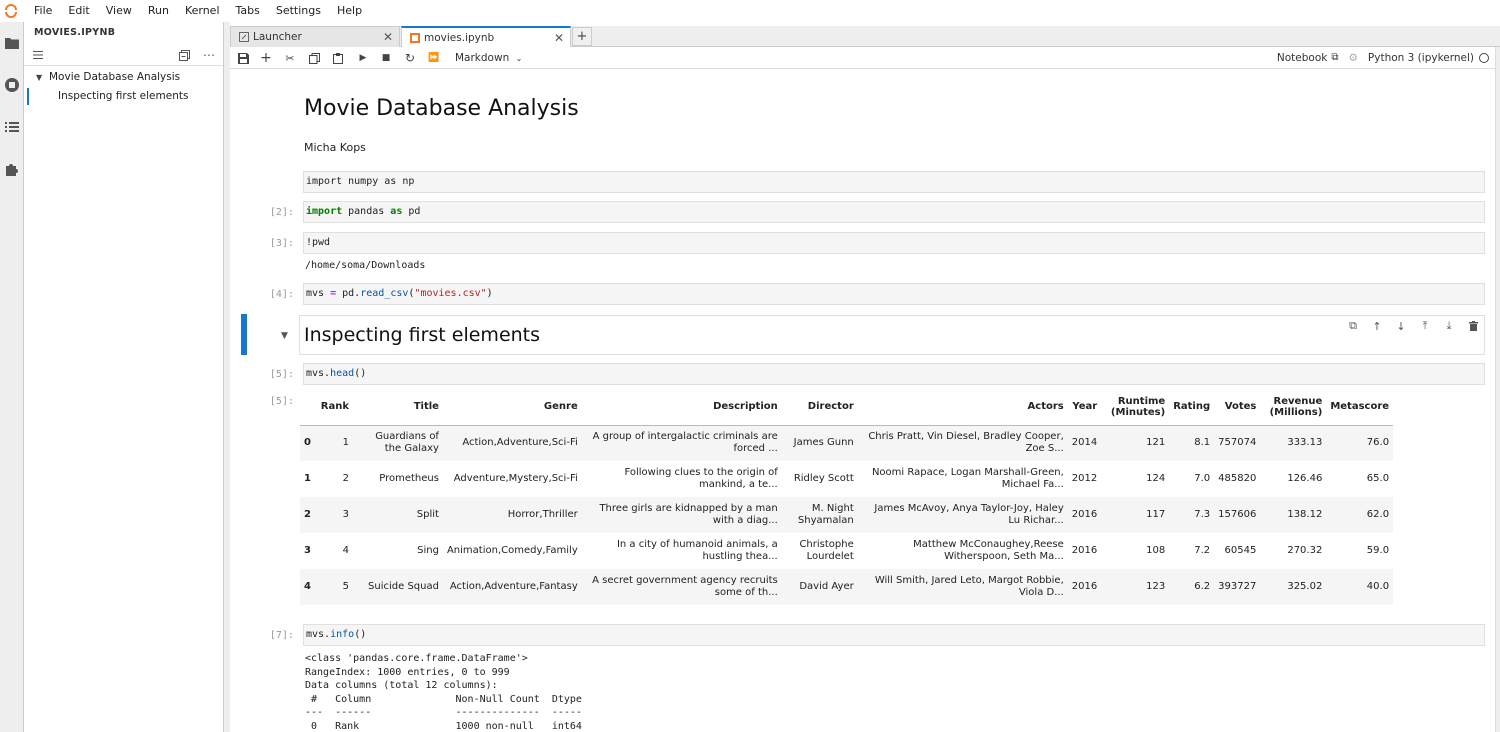 The image size is (1500, 732). I want to click on menu-view: View, so click(119, 11).